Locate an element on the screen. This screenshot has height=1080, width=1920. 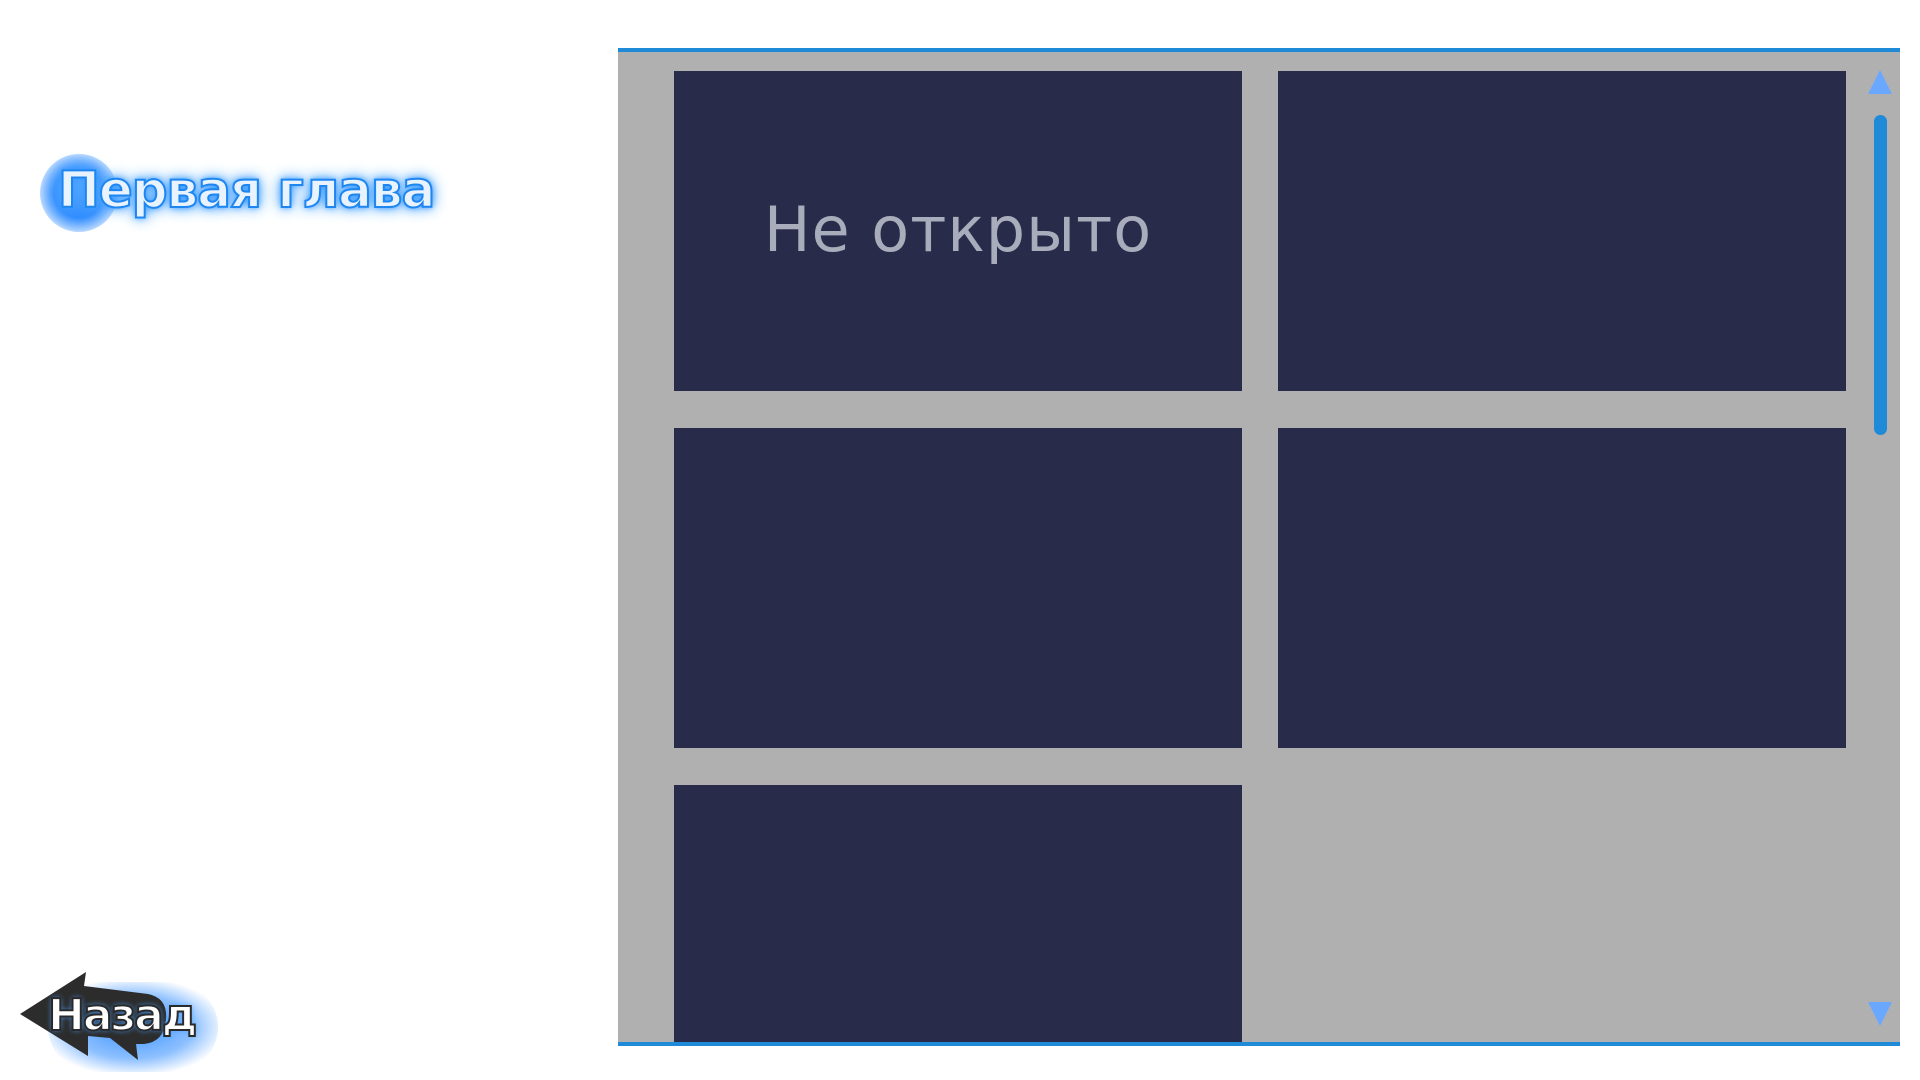
scroll-down-icon is located at coordinates (1880, 1014).